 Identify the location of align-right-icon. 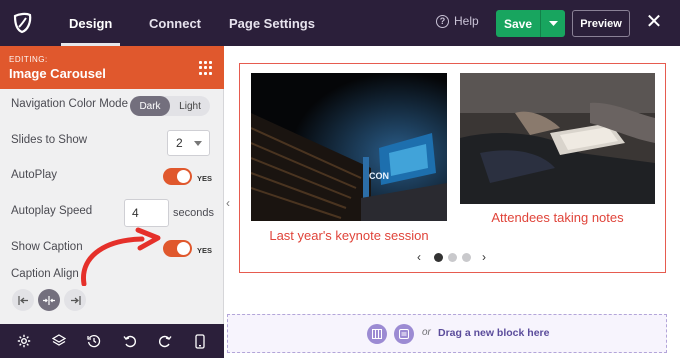
(75, 300).